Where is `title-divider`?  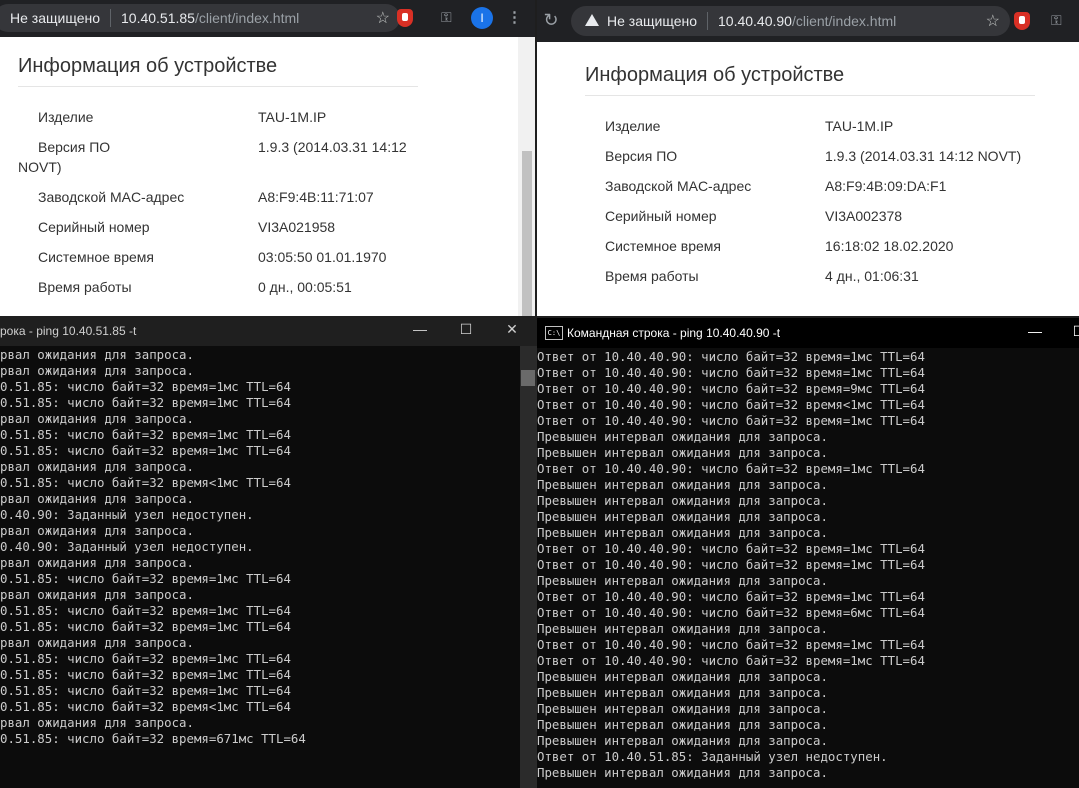
title-divider is located at coordinates (810, 95).